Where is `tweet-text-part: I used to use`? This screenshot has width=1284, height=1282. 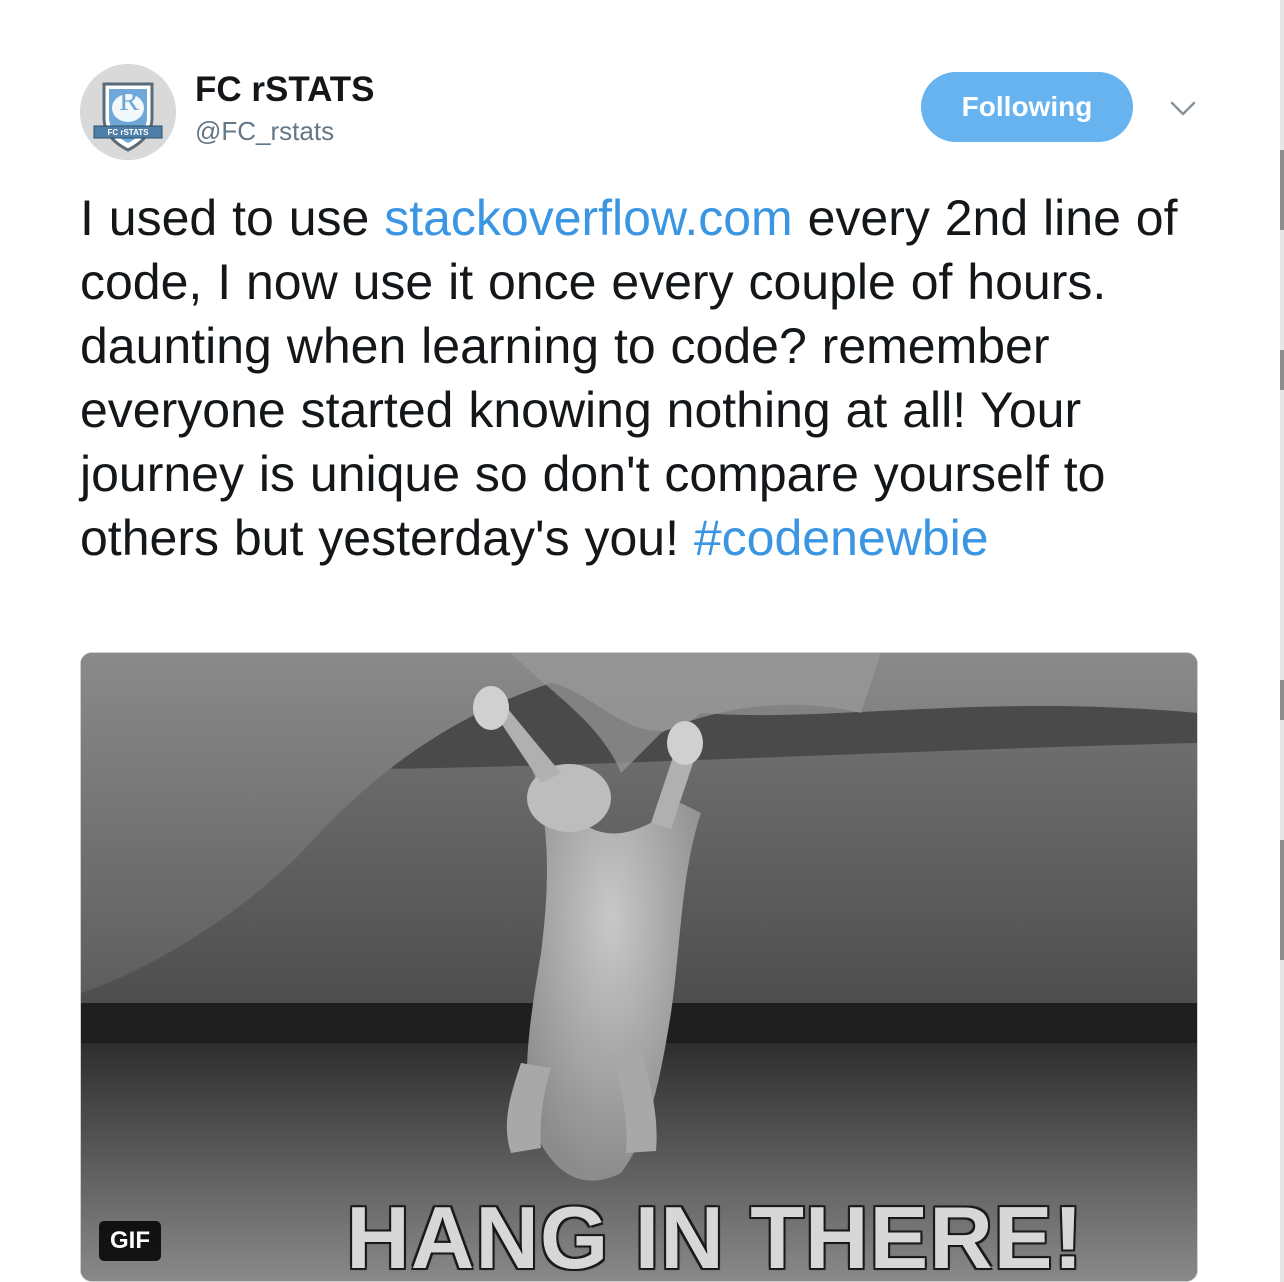 tweet-text-part: I used to use is located at coordinates (232, 218).